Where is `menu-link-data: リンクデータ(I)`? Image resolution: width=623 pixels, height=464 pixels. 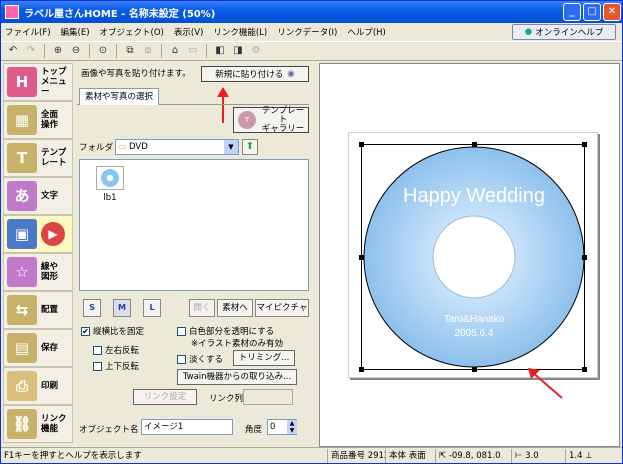
menu-link-data: リンクデータ(I) is located at coordinates (307, 32).